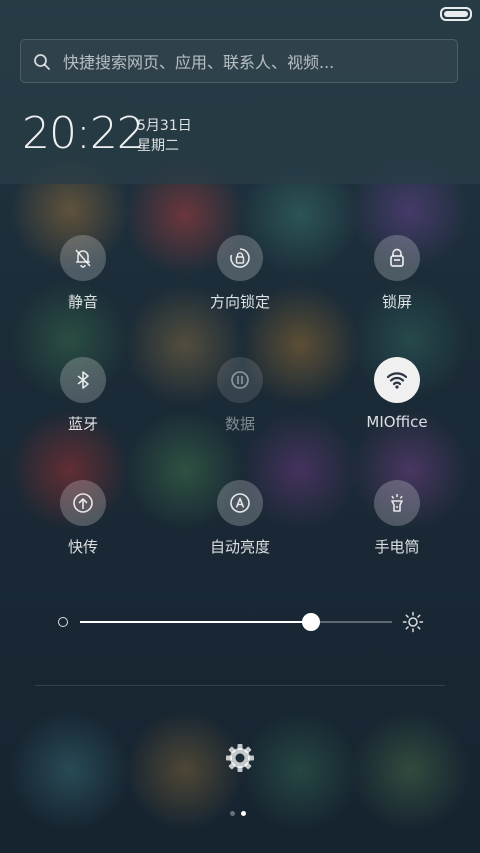  I want to click on toggle-mobile-data: 数据, so click(240, 395).